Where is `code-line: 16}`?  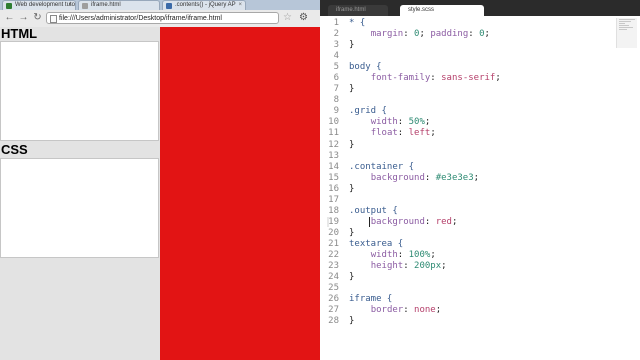 code-line: 16} is located at coordinates (470, 189).